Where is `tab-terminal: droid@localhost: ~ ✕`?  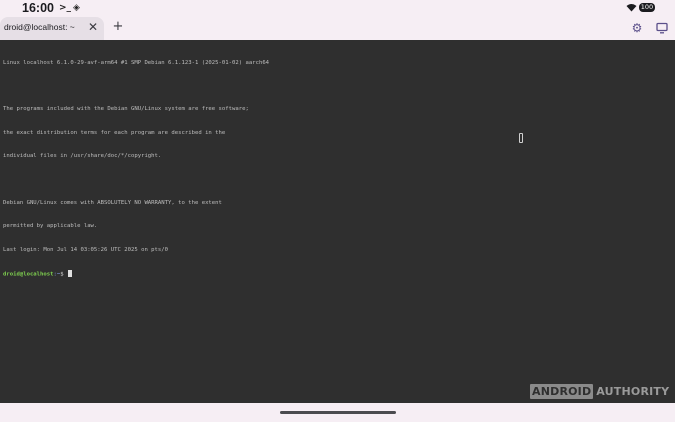 tab-terminal: droid@localhost: ~ ✕ is located at coordinates (52, 28).